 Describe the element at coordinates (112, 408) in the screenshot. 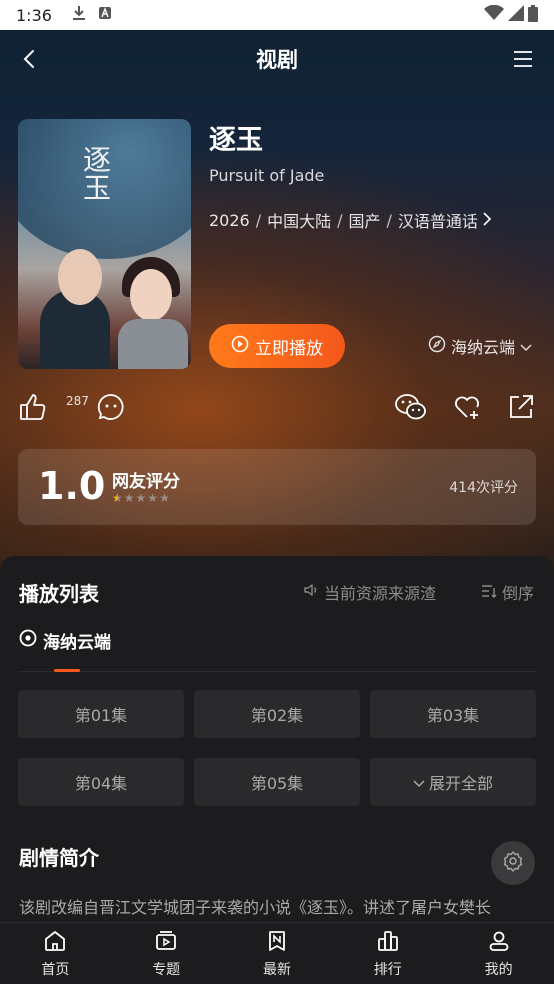

I see `comment-icon` at that location.